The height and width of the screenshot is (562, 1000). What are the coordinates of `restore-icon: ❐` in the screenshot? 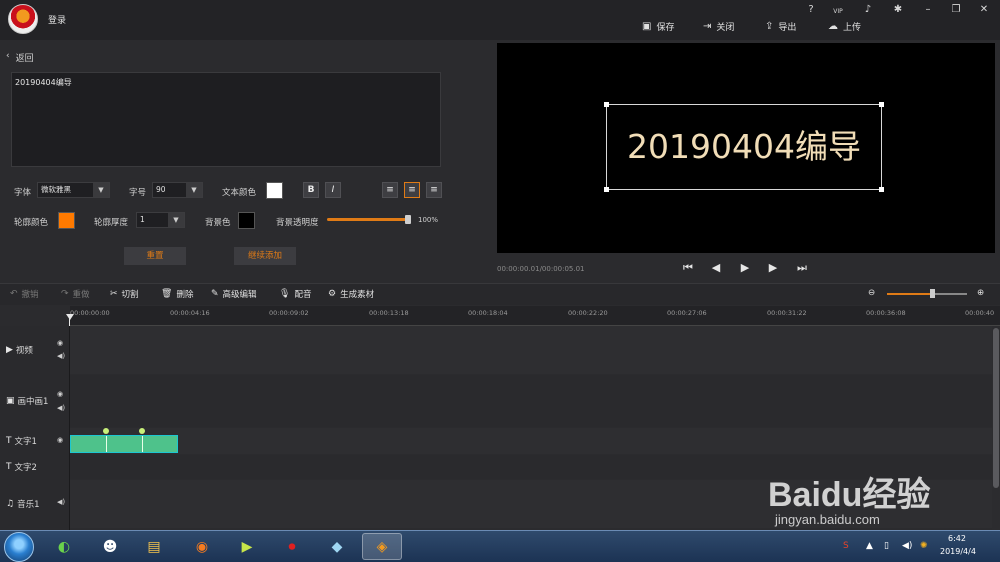 It's located at (956, 10).